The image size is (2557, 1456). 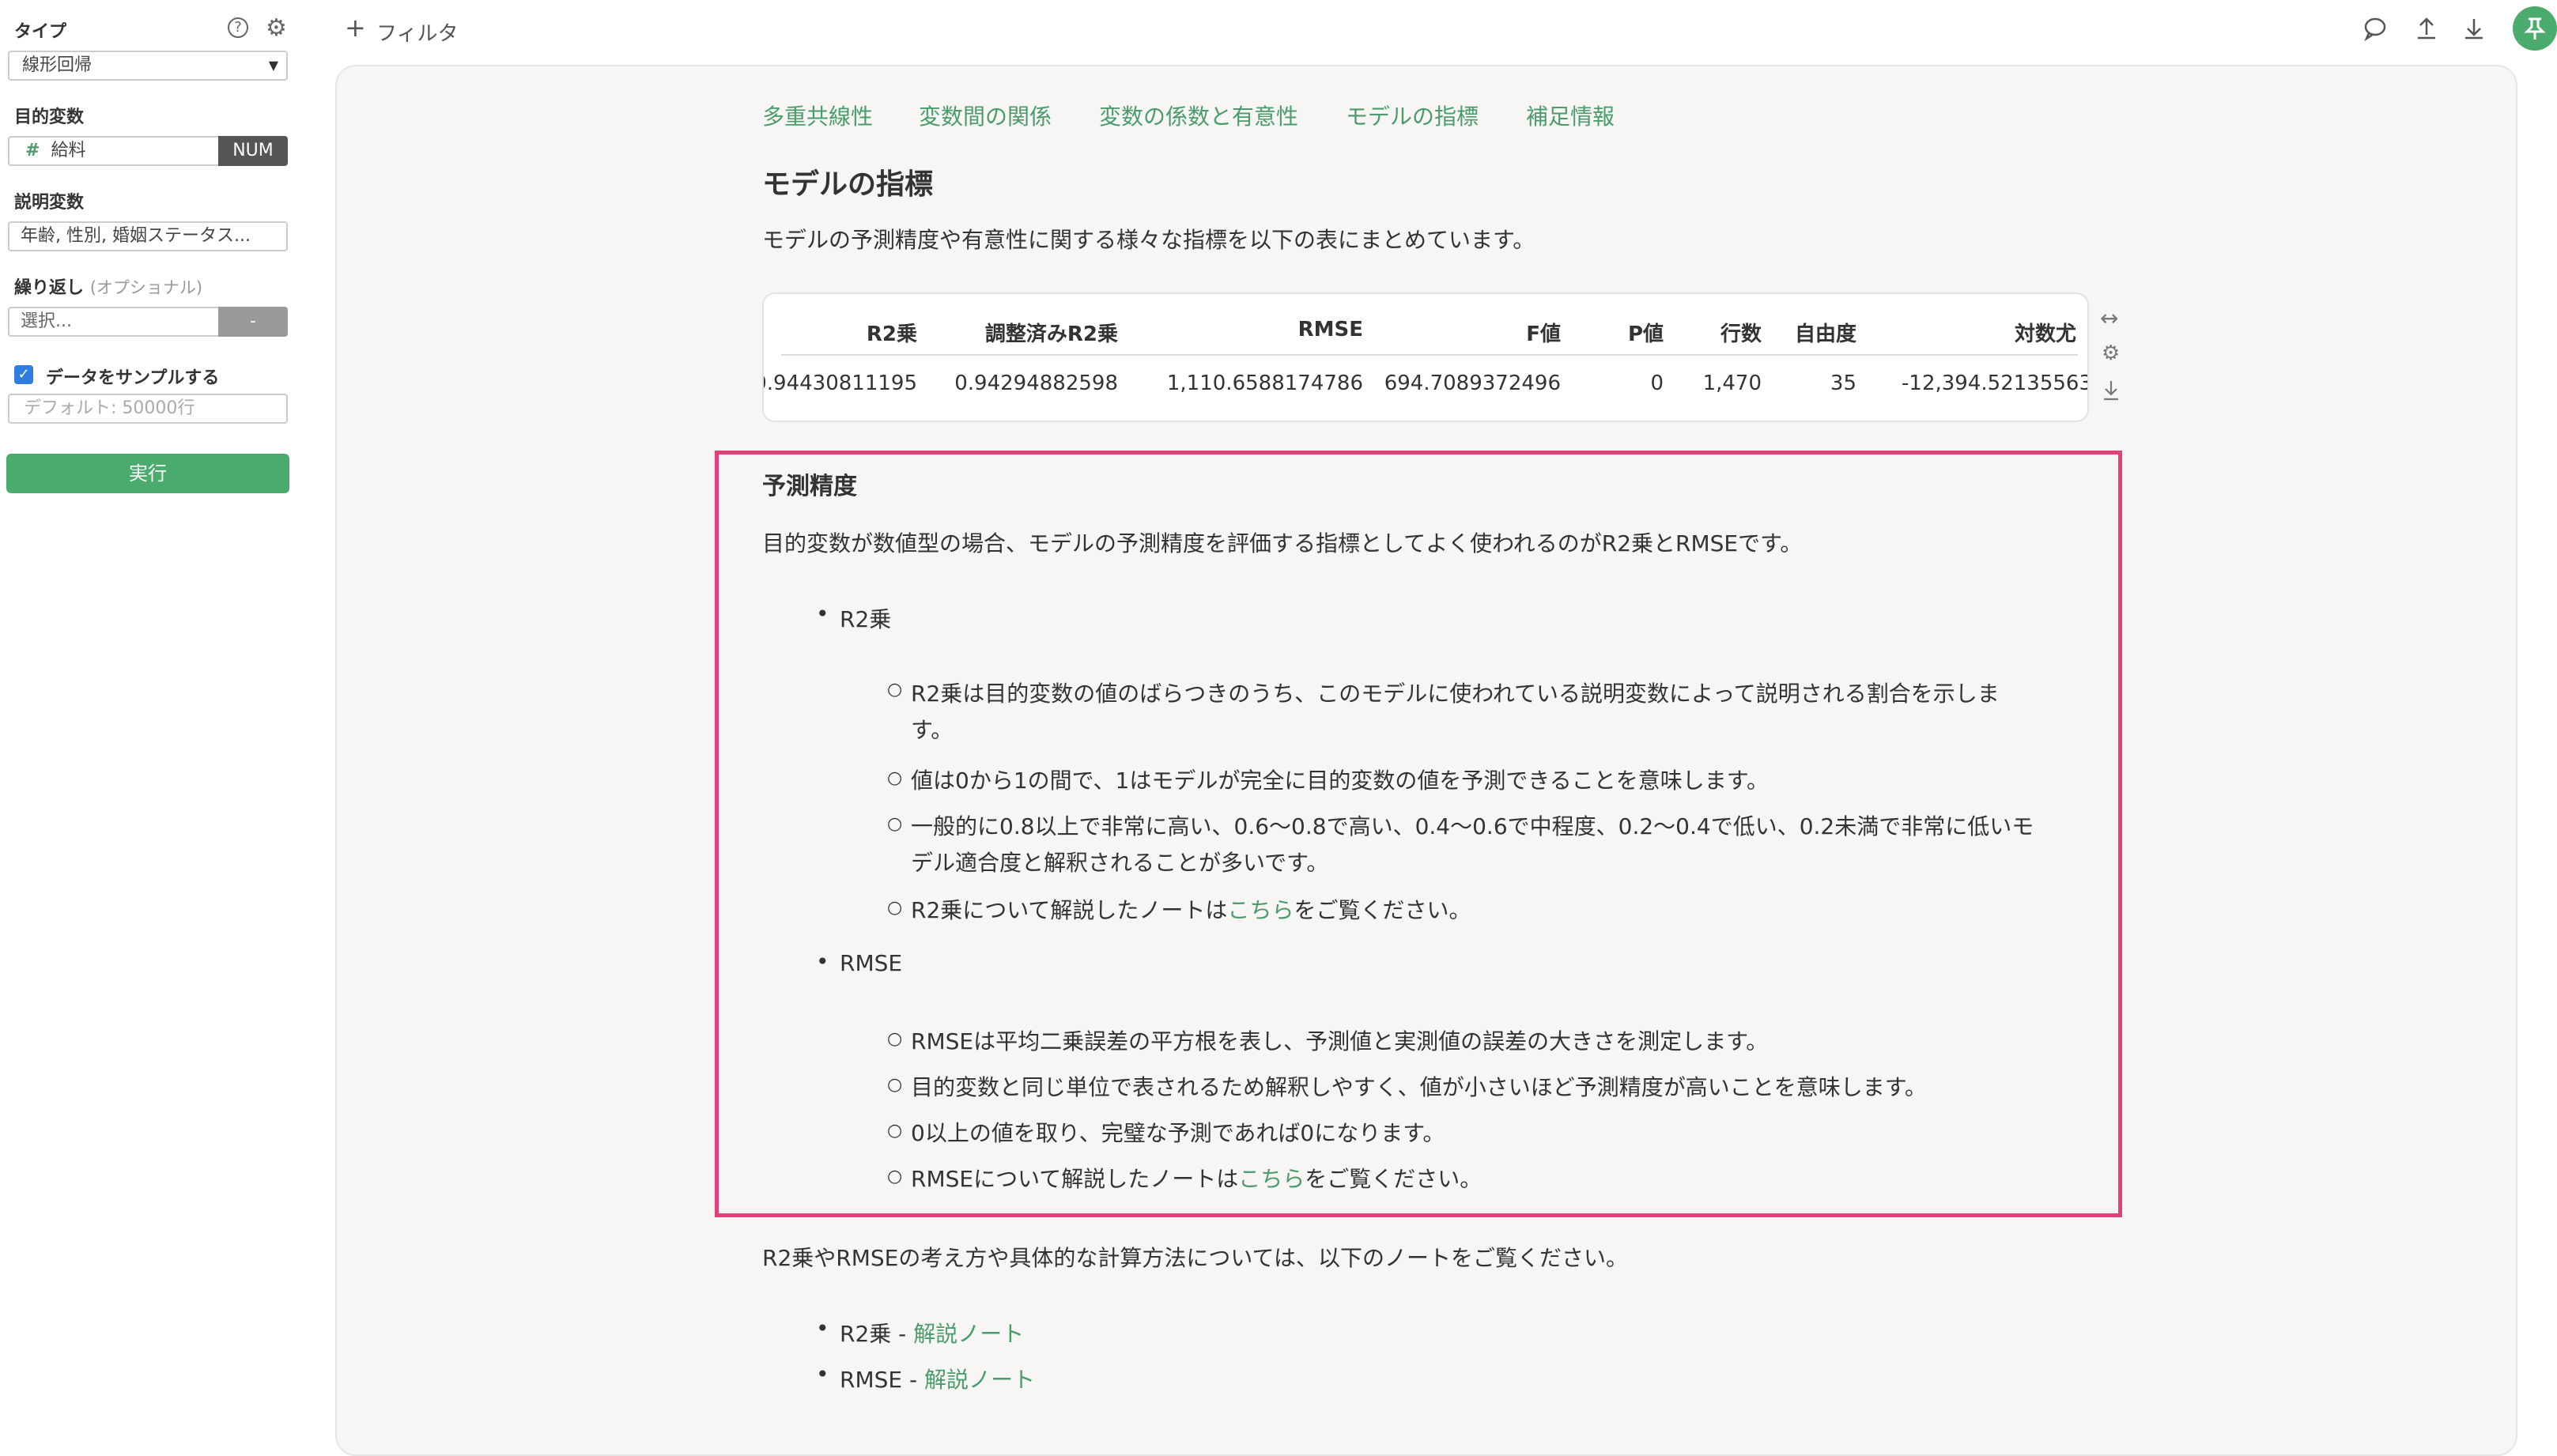 What do you see at coordinates (49, 288) in the screenshot?
I see `repeat-label-text: 繰り返し` at bounding box center [49, 288].